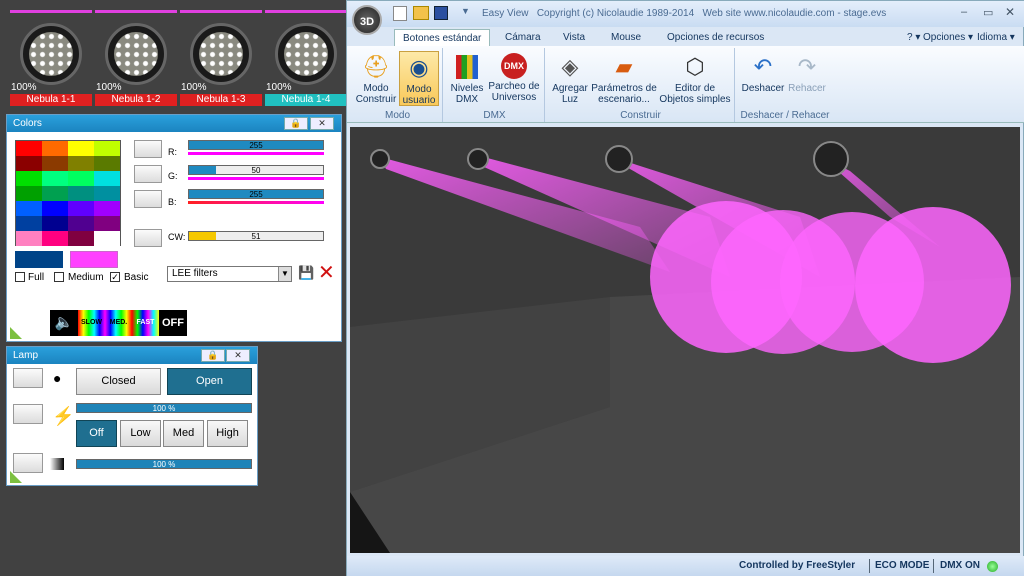 This screenshot has height=576, width=1024. I want to click on modo-construir-button: ⛑ Modo Construir, so click(376, 78).